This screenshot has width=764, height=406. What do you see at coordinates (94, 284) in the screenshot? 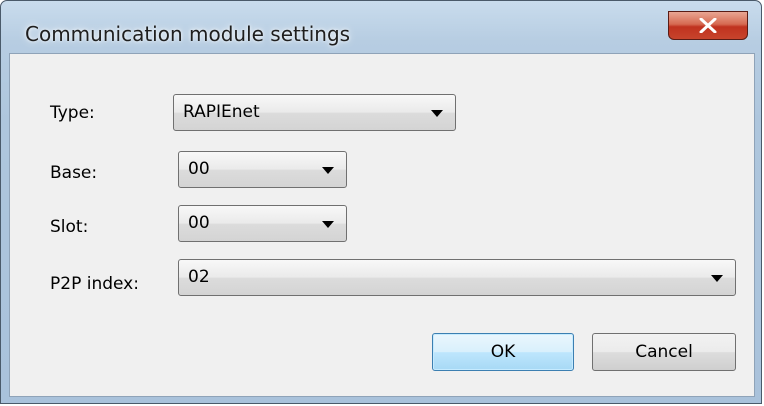
I see `p2p-index-label: P2P index:` at bounding box center [94, 284].